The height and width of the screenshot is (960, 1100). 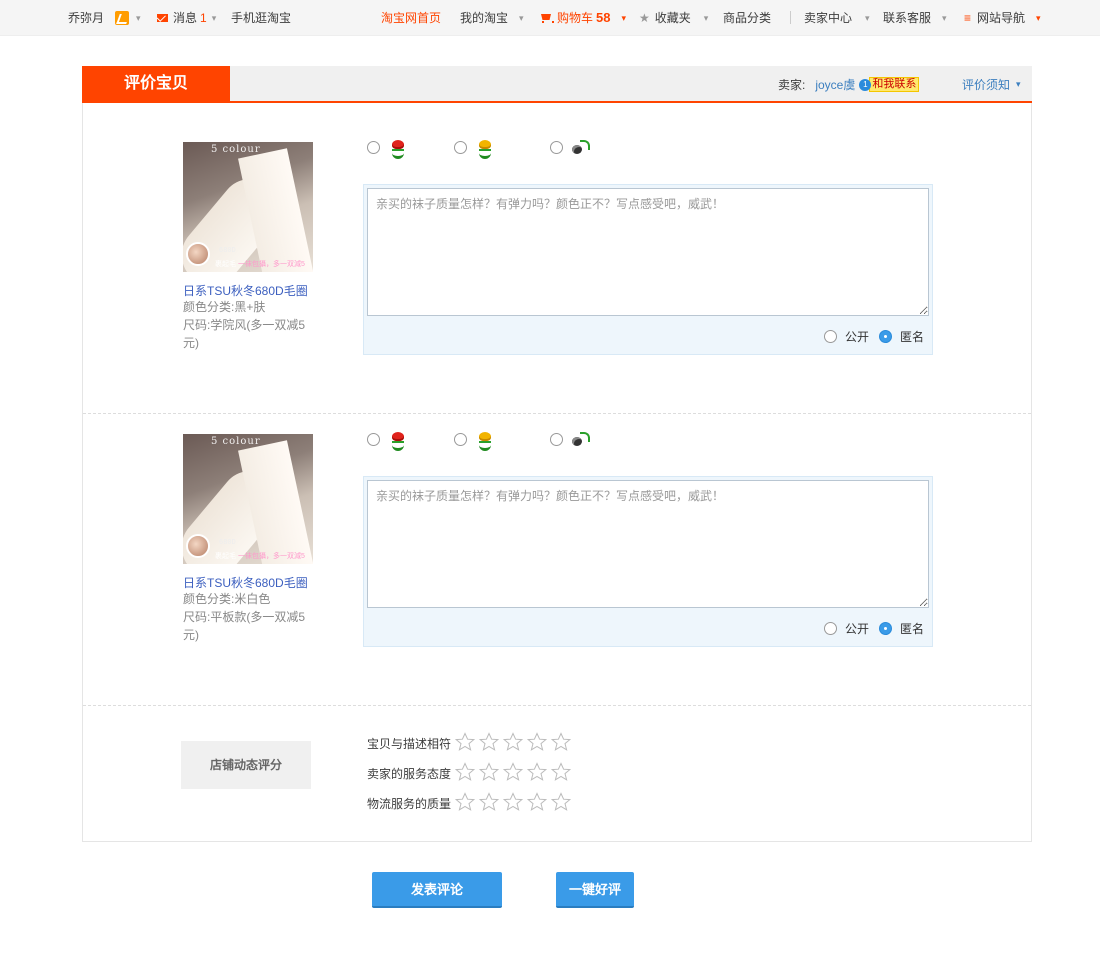 What do you see at coordinates (865, 84) in the screenshot?
I see `chat-icon: 1` at bounding box center [865, 84].